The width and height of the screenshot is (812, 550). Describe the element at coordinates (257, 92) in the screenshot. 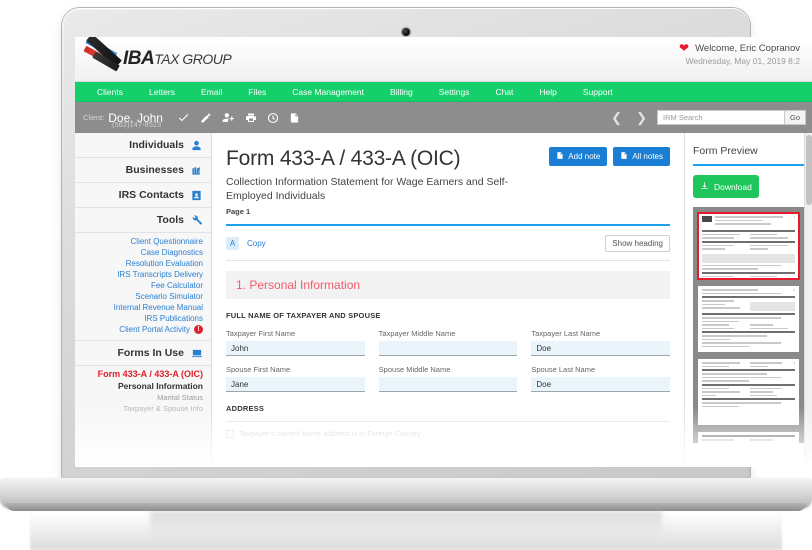

I see `nav-item-files: Files` at that location.